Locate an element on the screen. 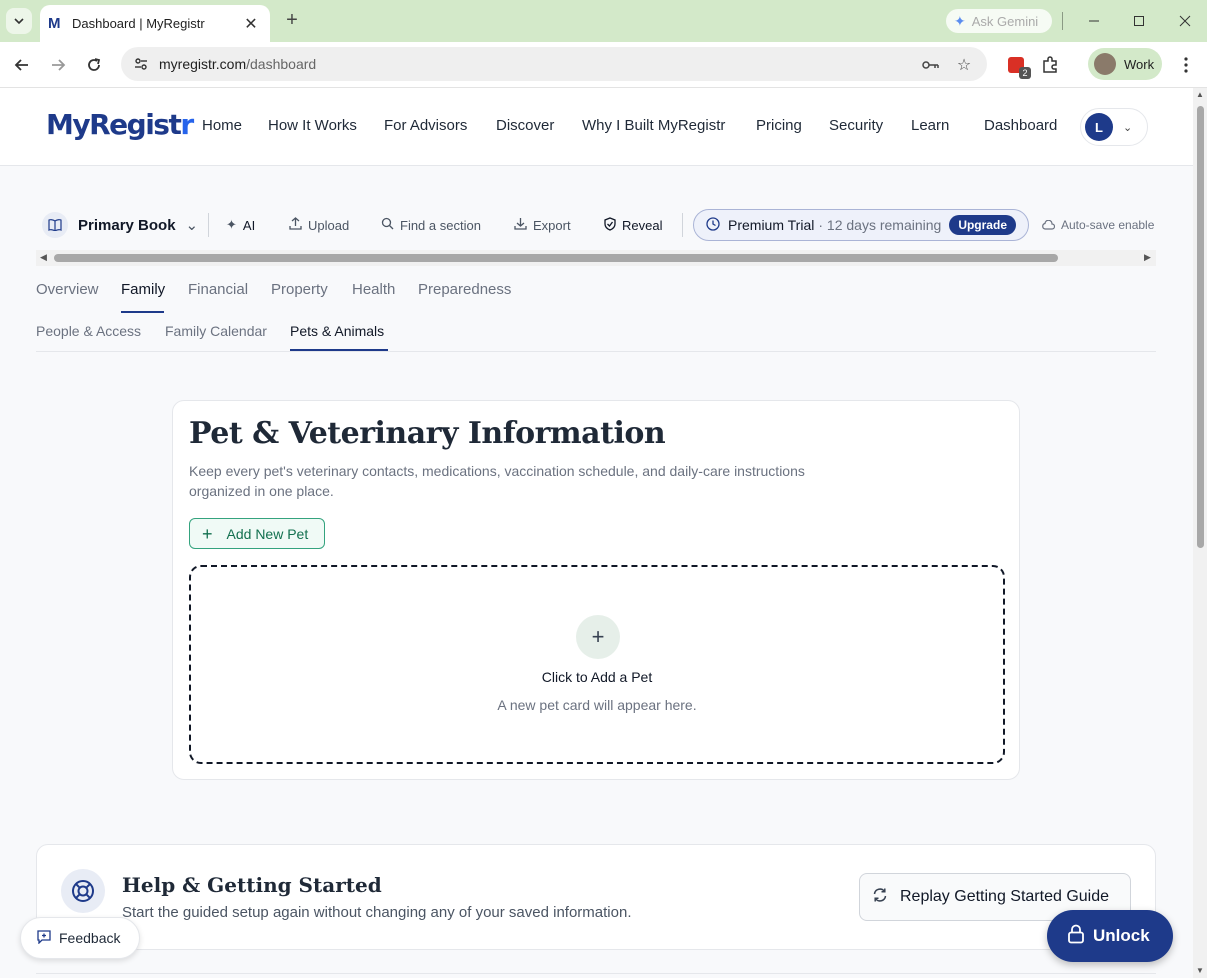 This screenshot has height=978, width=1207. book-name: Primary Book is located at coordinates (127, 225).